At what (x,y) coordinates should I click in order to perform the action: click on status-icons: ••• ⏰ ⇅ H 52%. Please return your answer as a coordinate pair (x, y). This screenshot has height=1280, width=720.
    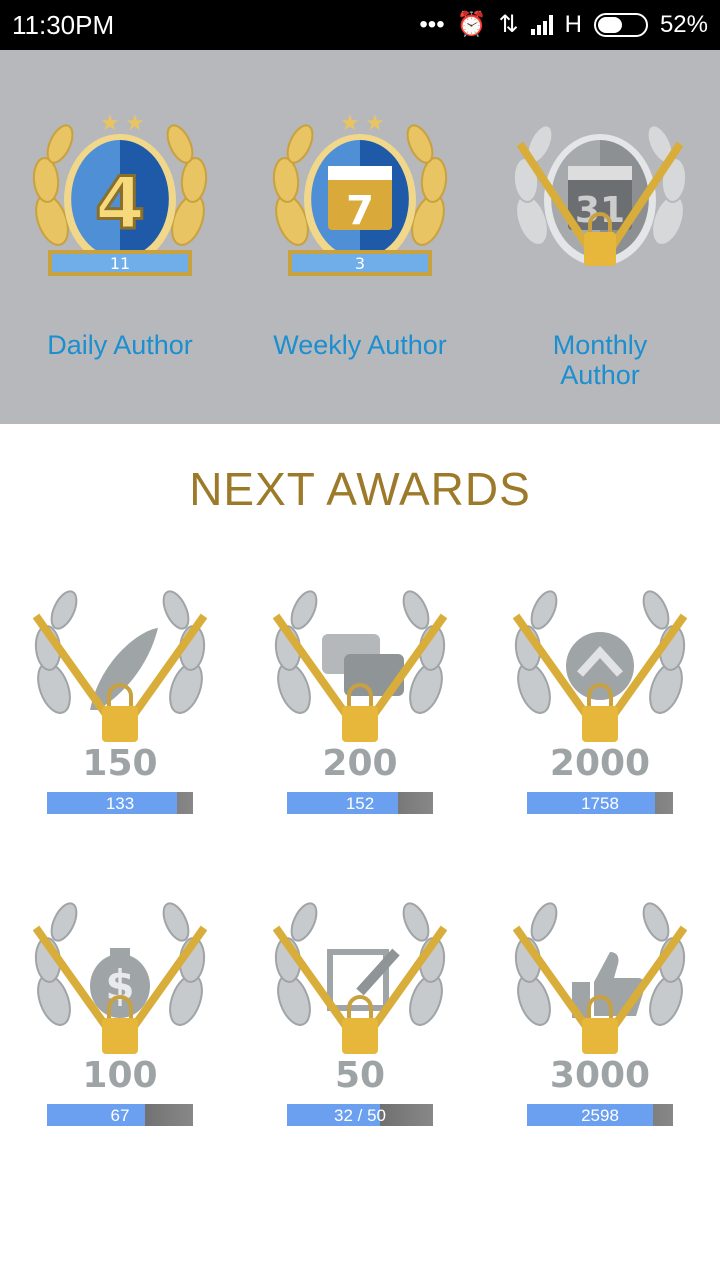
    Looking at the image, I should click on (563, 24).